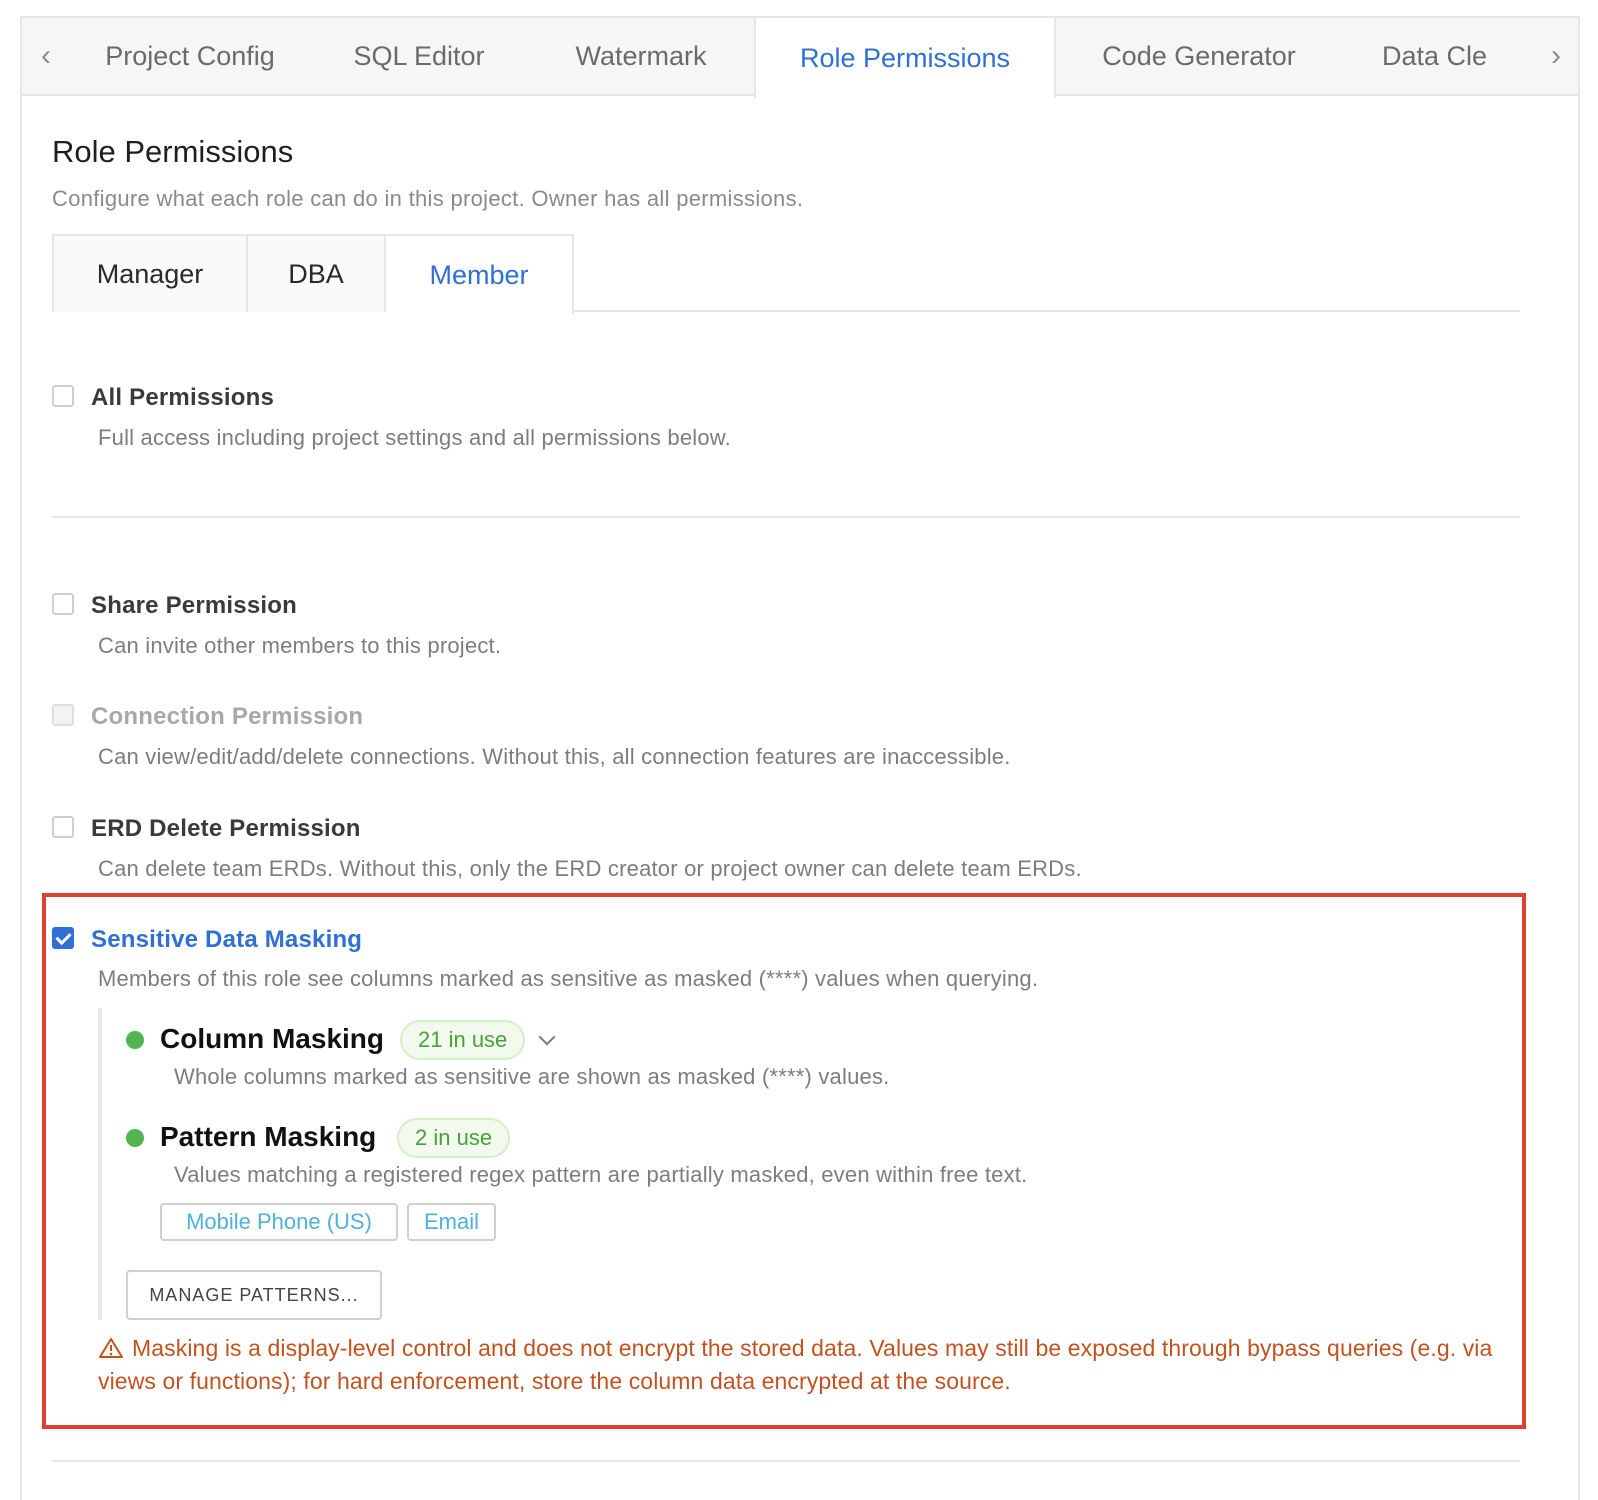 Image resolution: width=1598 pixels, height=1500 pixels. I want to click on permission-label: Share Permission, so click(194, 605).